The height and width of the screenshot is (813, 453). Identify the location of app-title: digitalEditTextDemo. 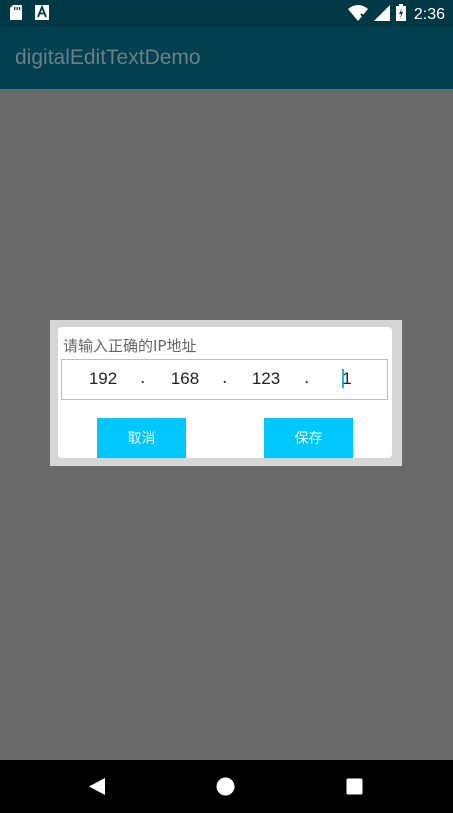
(108, 57).